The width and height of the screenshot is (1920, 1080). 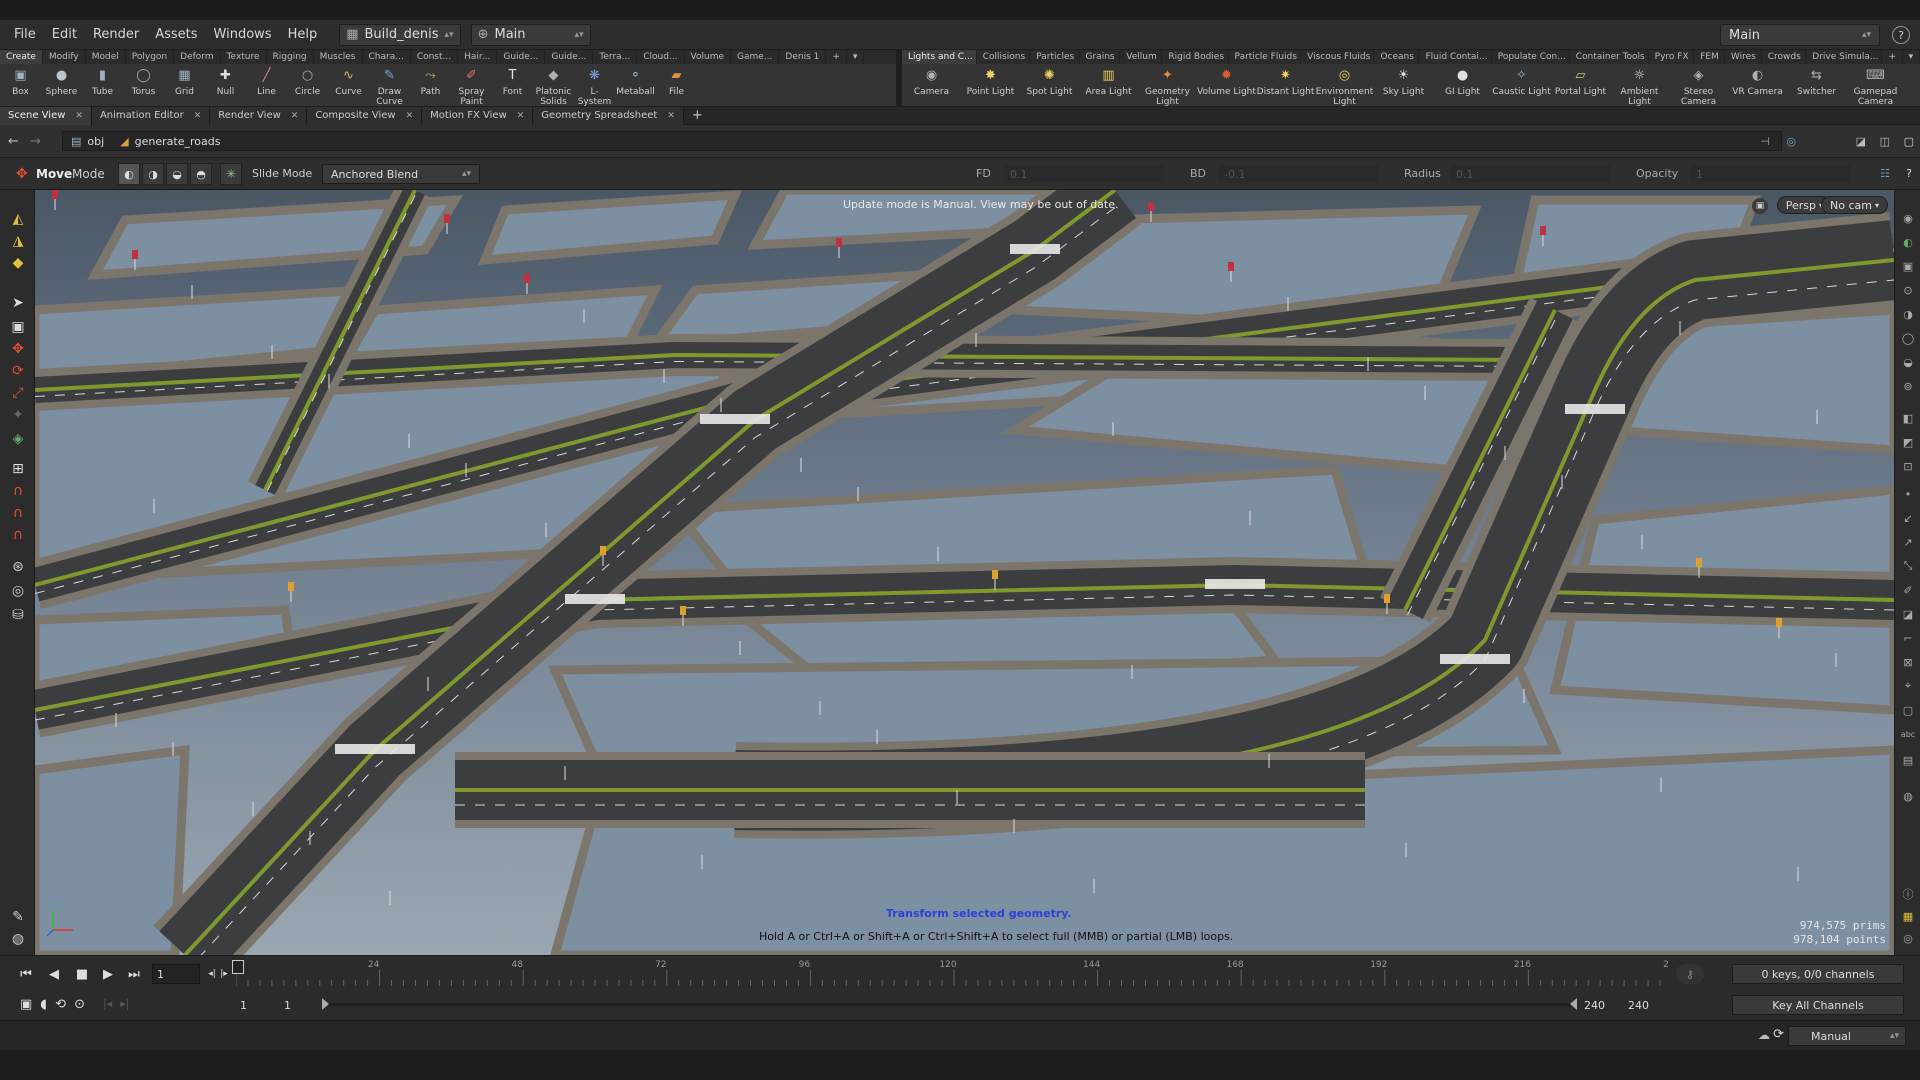 What do you see at coordinates (389, 87) in the screenshot?
I see `shelf-tool-draw-curve: ✎ Draw Curve` at bounding box center [389, 87].